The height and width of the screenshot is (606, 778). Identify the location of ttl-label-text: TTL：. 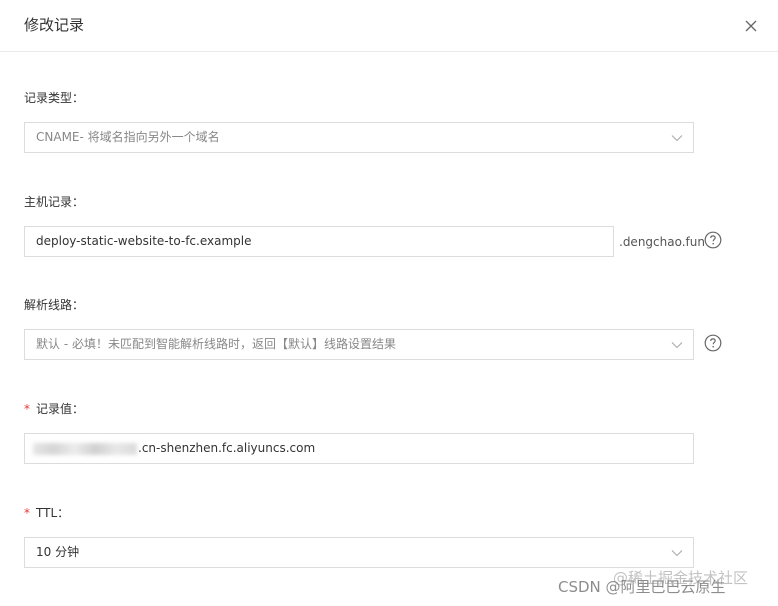
(53, 513).